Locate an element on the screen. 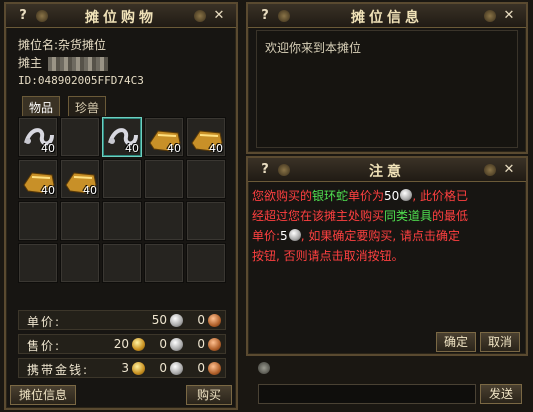 The image size is (533, 412). notice-titlebar: ? 注意 ✕ is located at coordinates (387, 170).